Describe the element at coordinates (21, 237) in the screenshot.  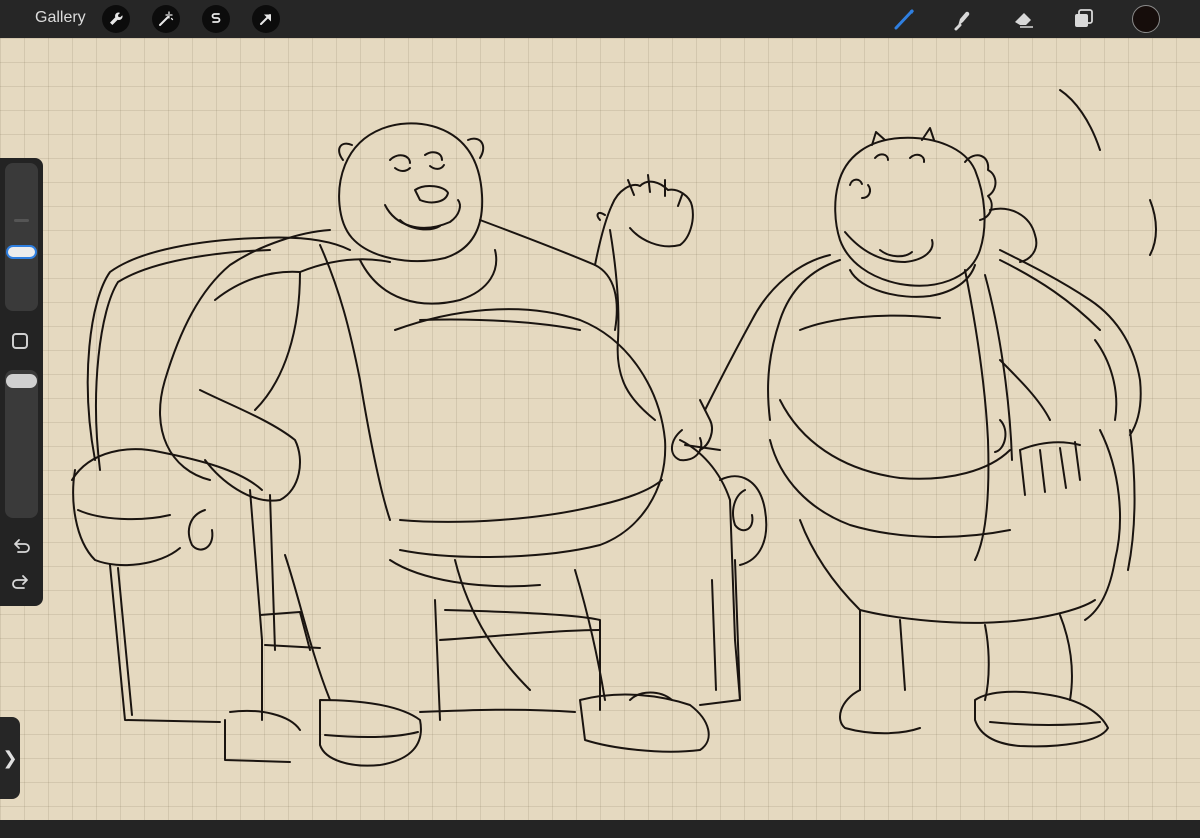
I see `brush-size-slider` at that location.